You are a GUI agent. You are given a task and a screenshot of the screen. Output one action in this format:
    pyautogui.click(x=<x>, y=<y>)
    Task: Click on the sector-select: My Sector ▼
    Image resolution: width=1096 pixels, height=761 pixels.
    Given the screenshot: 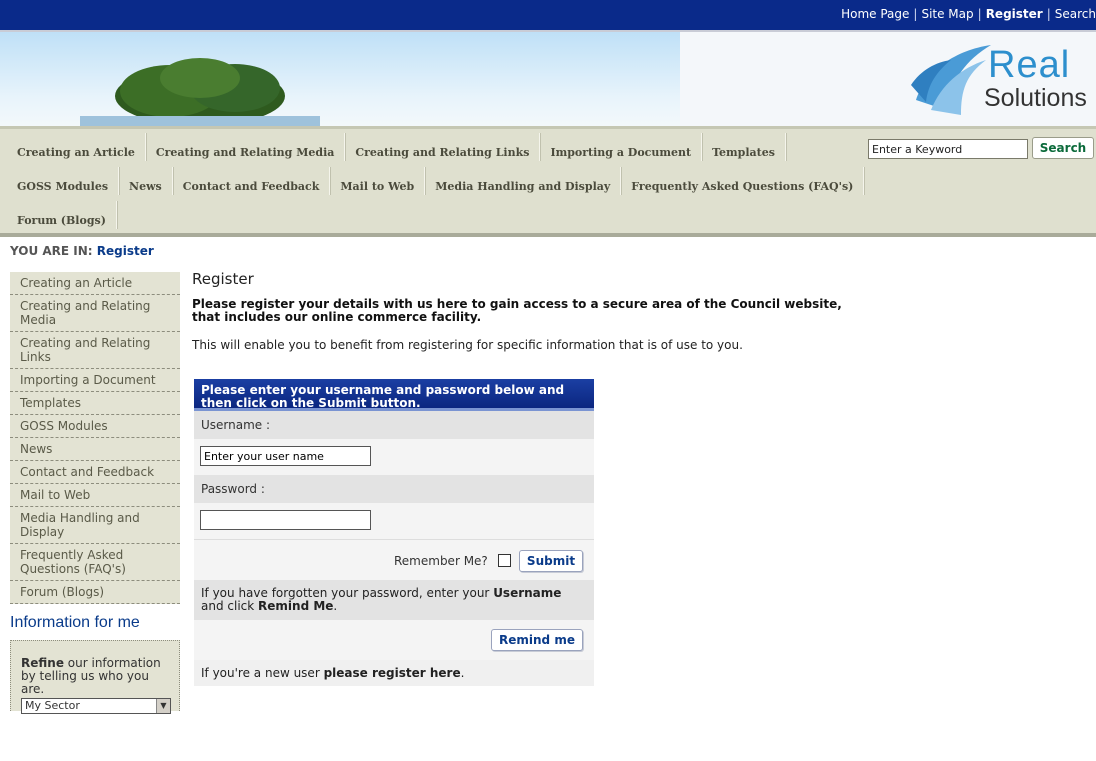 What is the action you would take?
    pyautogui.click(x=96, y=706)
    